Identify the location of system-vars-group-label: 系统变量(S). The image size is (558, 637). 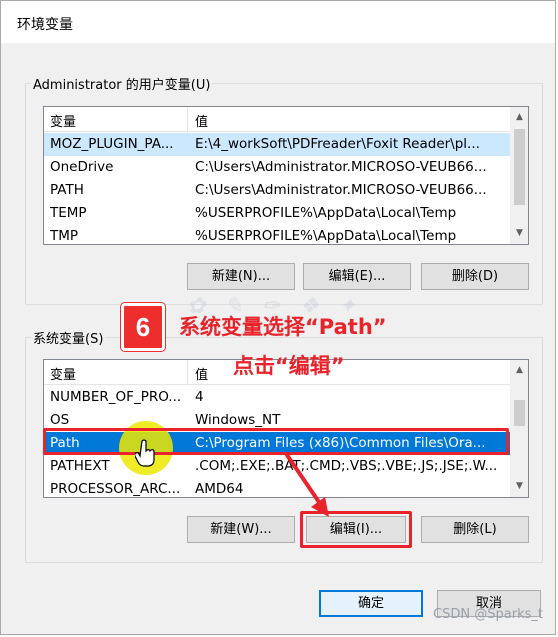
(68, 337).